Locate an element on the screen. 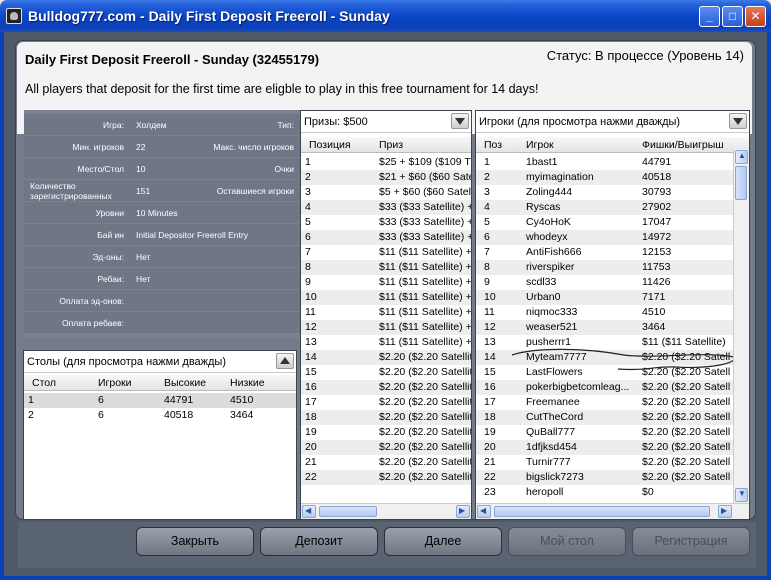 The image size is (771, 580). table-row: 18 CutTheCord $2.20 ($2.20 Satell is located at coordinates (604, 417).